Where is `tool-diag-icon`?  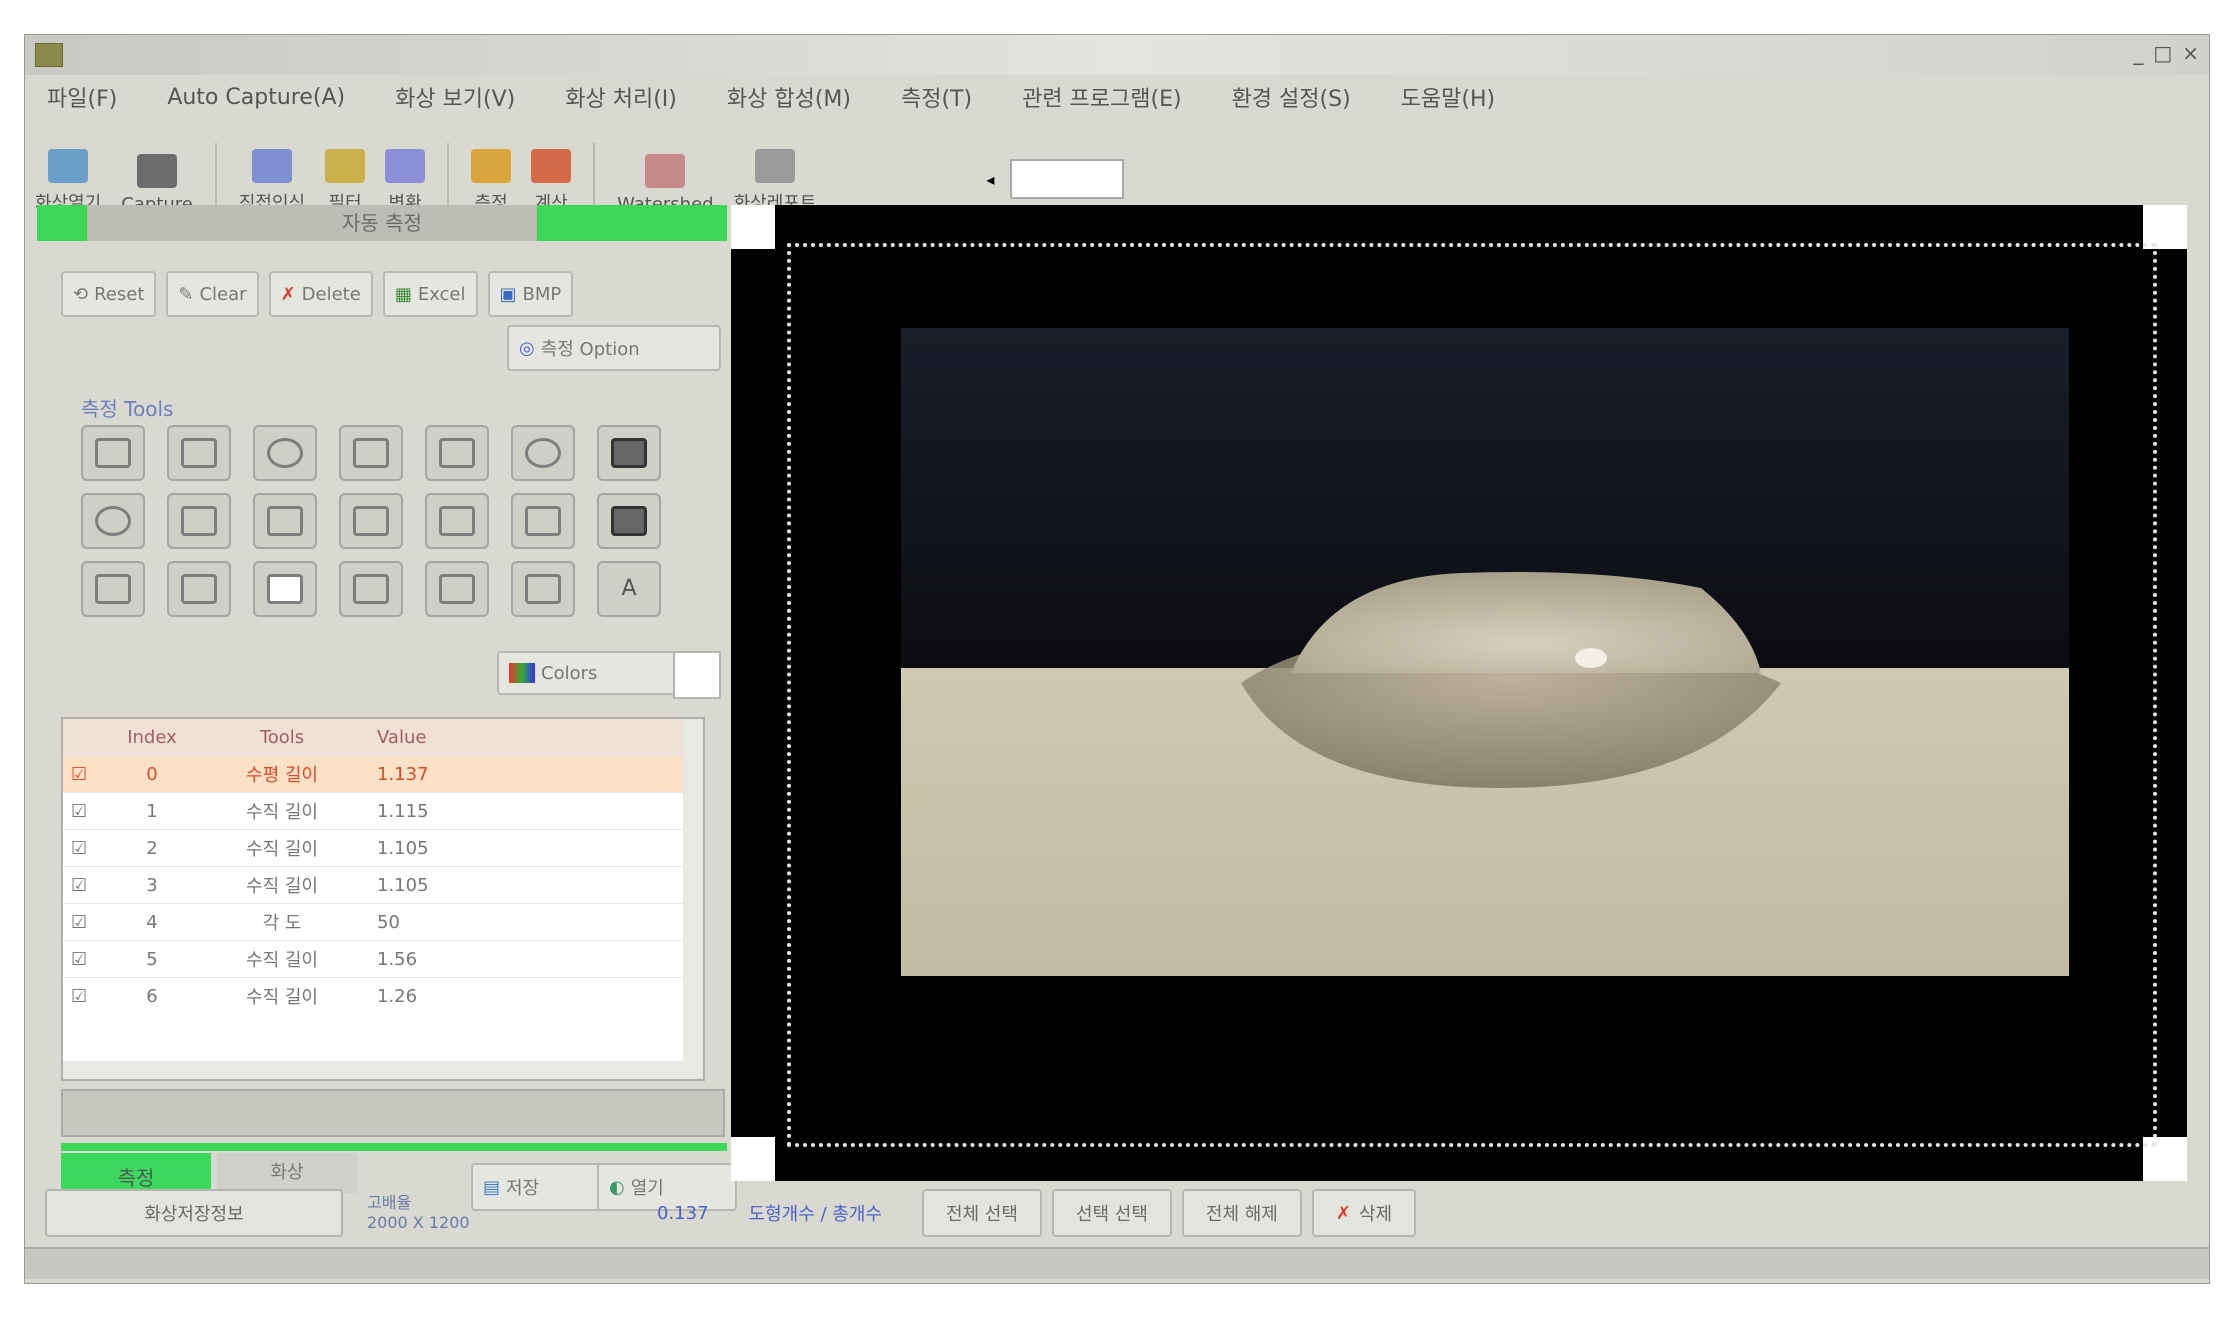
tool-diag-icon is located at coordinates (199, 521).